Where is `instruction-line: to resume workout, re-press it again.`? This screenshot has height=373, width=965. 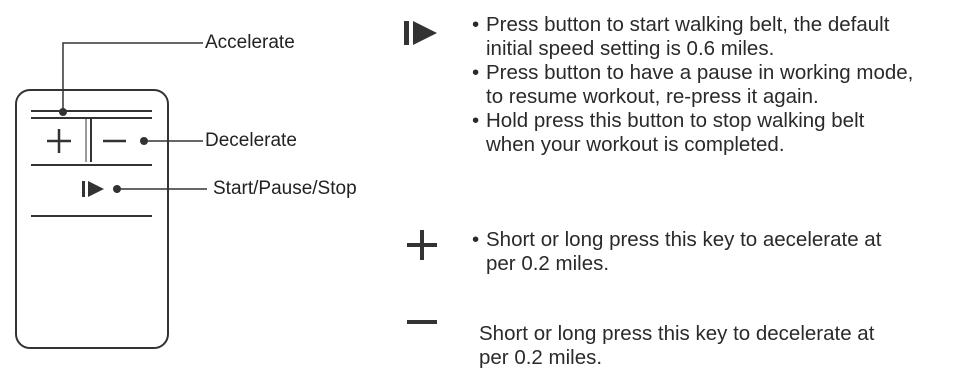 instruction-line: to resume workout, re-press it again. is located at coordinates (652, 96).